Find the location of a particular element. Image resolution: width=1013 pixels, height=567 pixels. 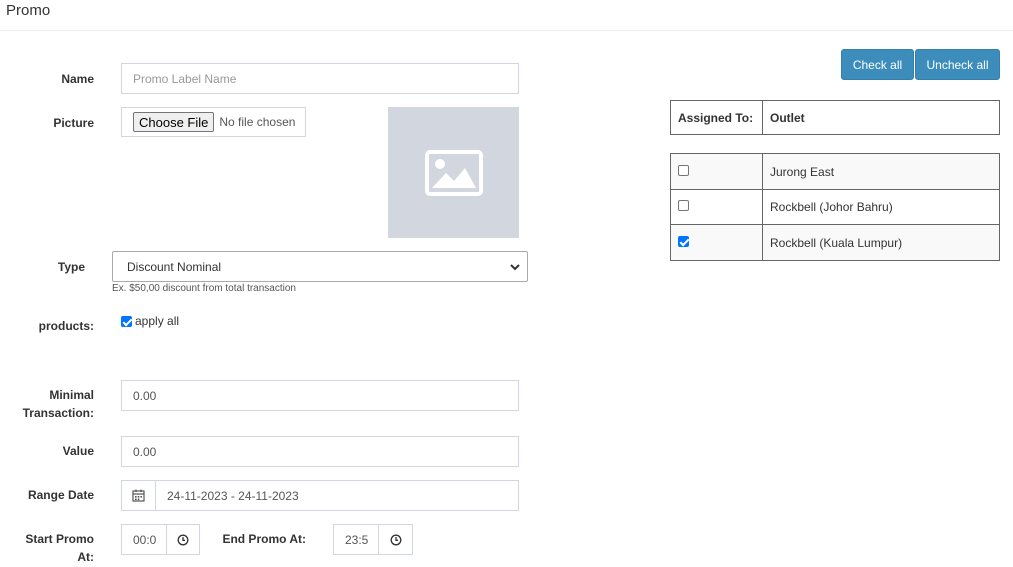

image-placeholder-icon is located at coordinates (453, 172).